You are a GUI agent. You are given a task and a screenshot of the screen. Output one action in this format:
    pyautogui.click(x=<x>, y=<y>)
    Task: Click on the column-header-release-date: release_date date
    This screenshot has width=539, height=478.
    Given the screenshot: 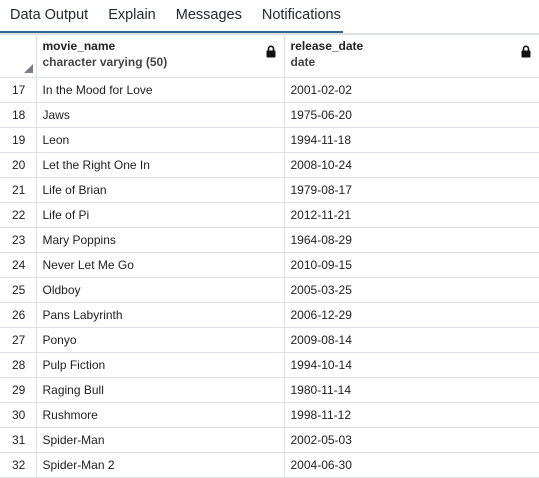 What is the action you would take?
    pyautogui.click(x=411, y=56)
    